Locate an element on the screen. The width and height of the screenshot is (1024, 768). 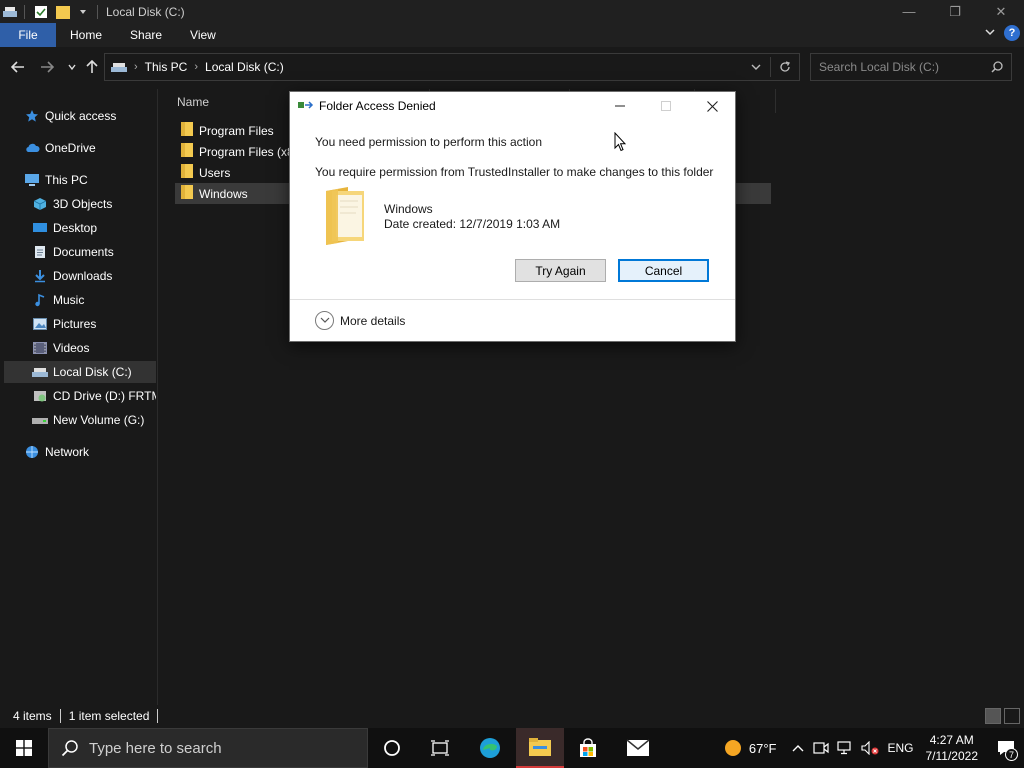
clock: 4:27 AM 7/11/2022 is located at coordinates (952, 748).